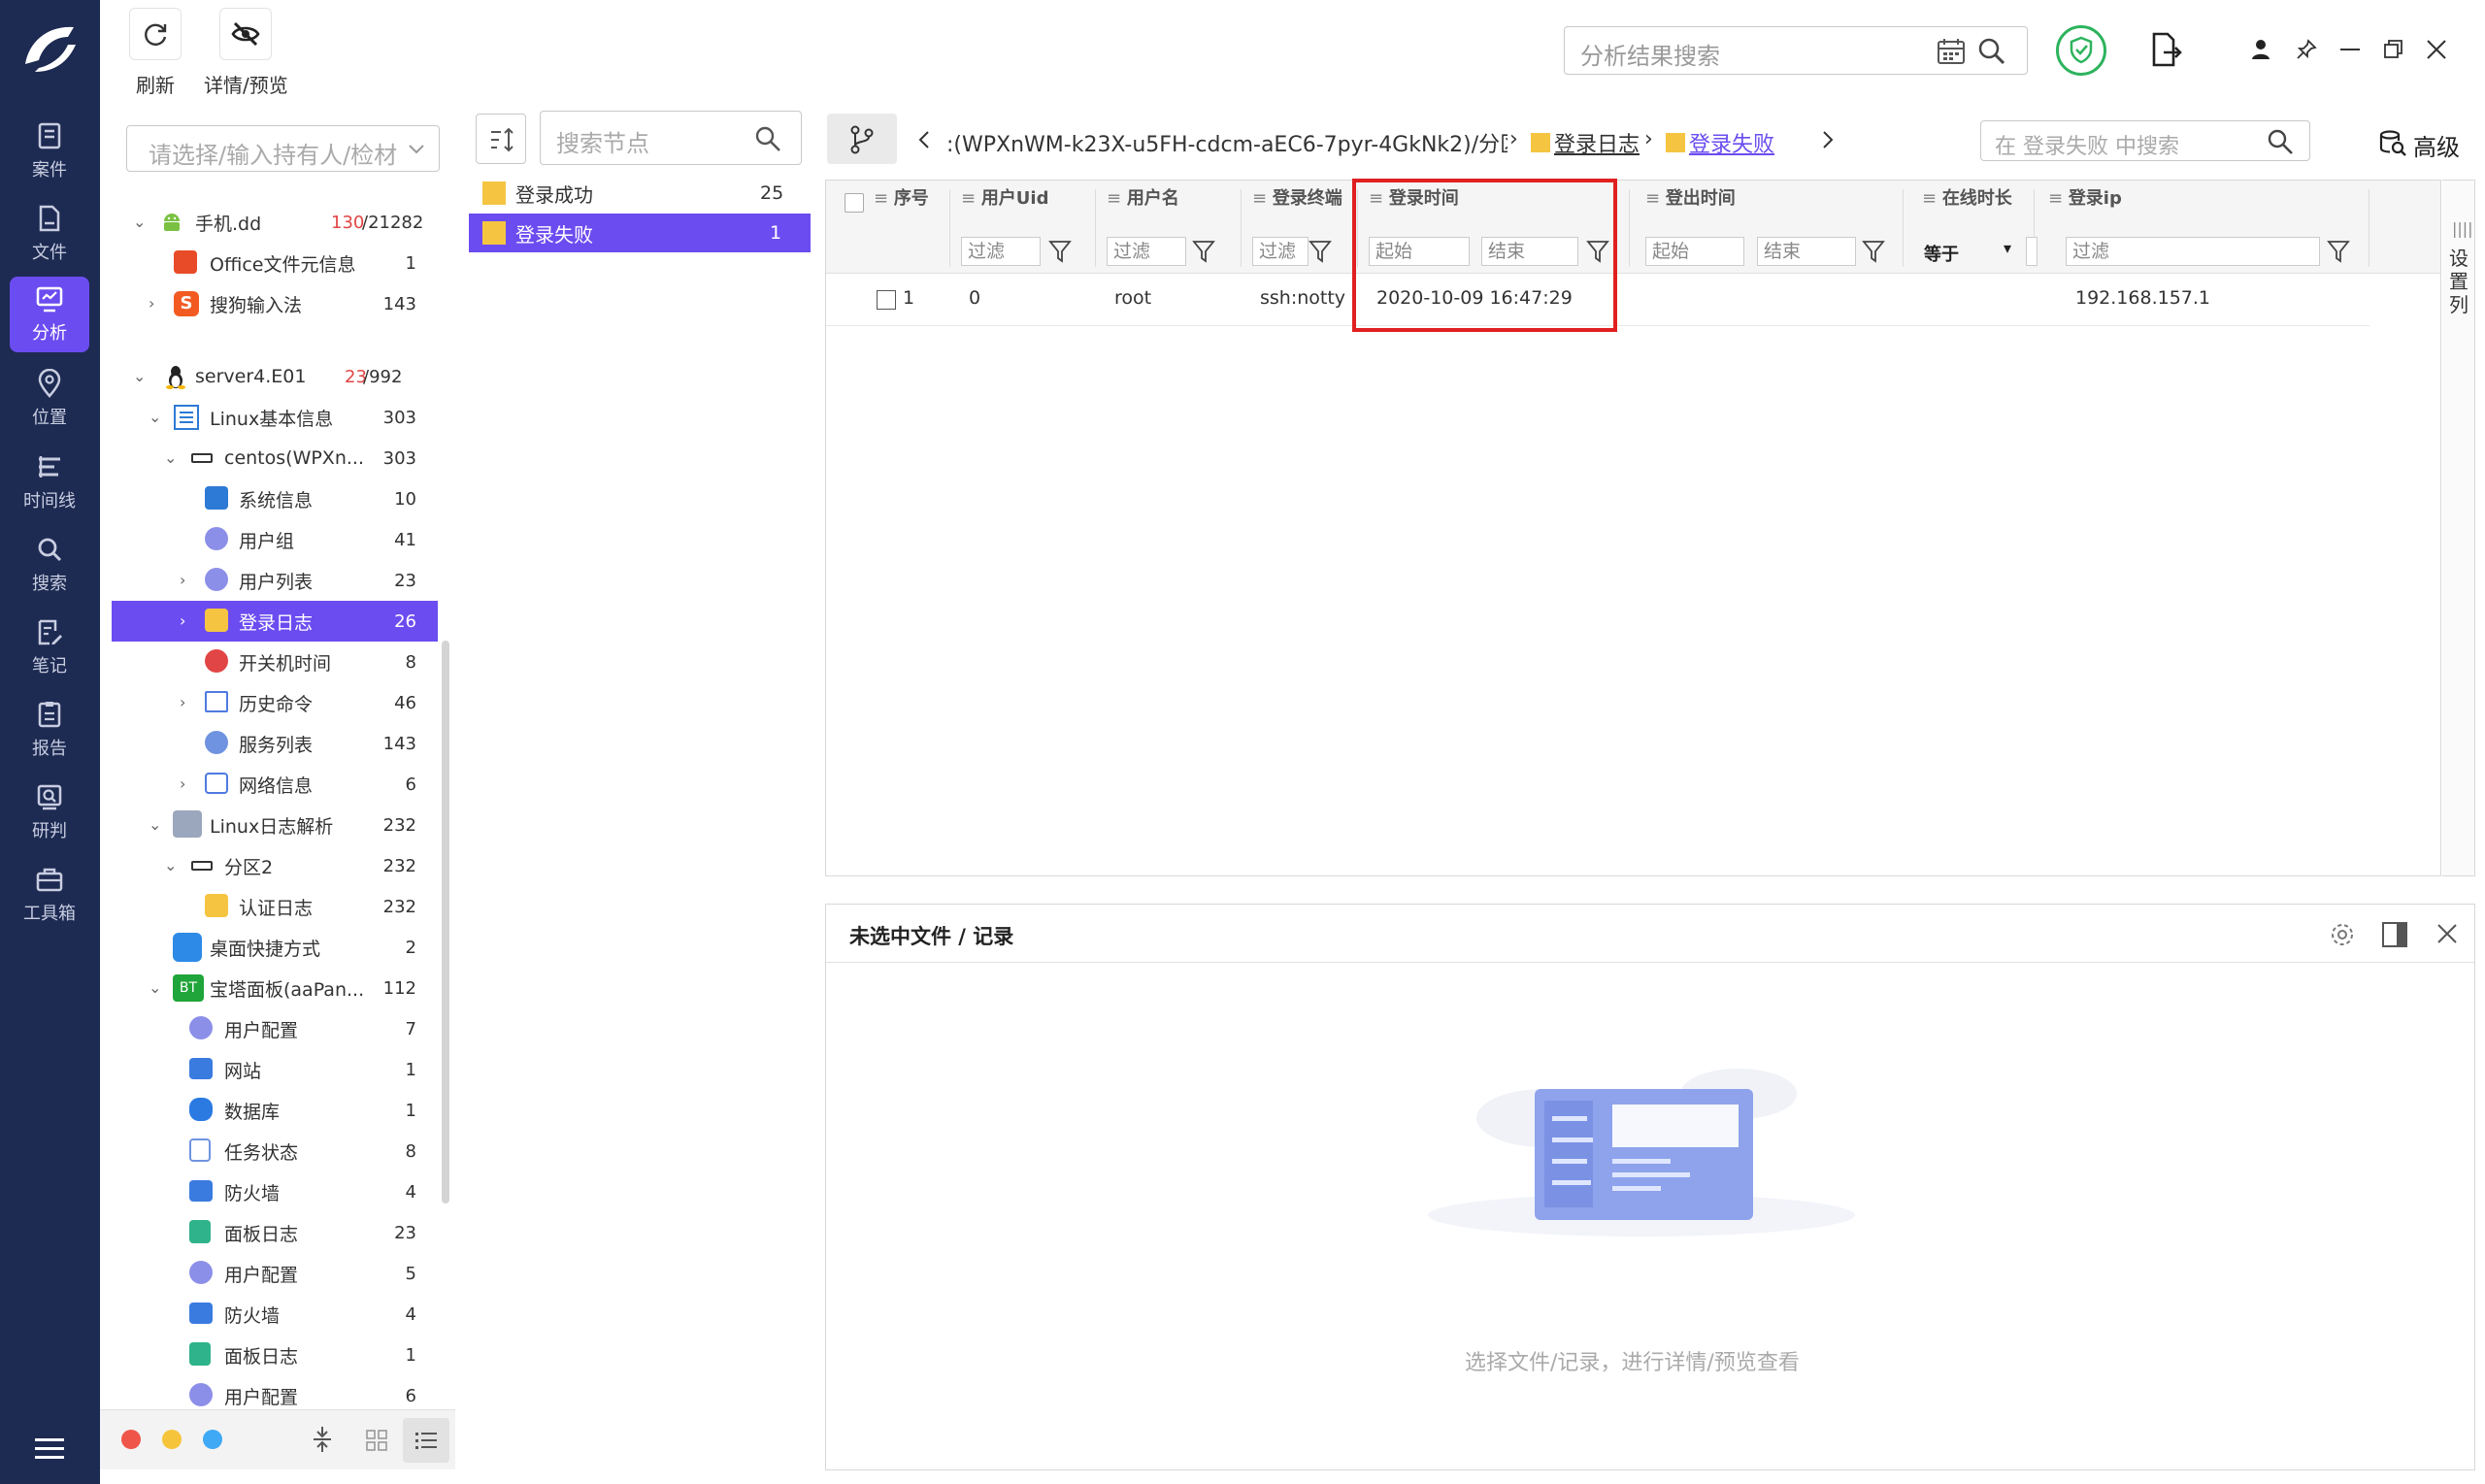  What do you see at coordinates (275, 303) in the screenshot?
I see `tree-item-sogou: › S 搜狗输入法 143` at bounding box center [275, 303].